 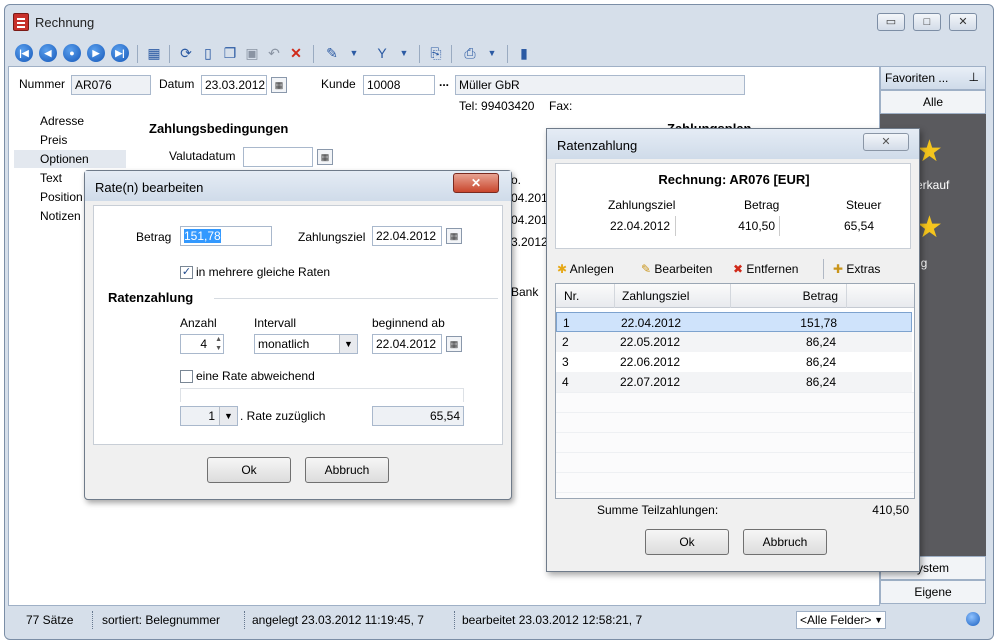 I want to click on datum-calendar-icon: ▦, so click(x=279, y=85).